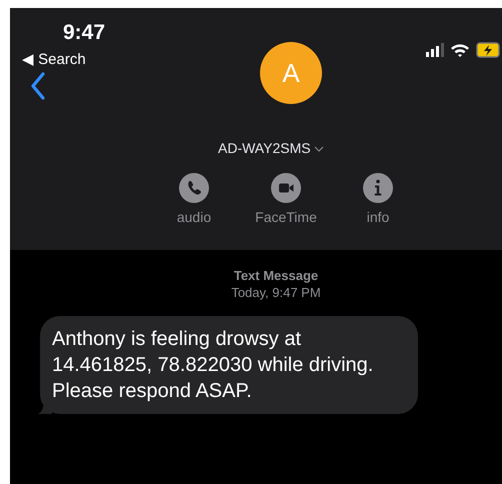 Image resolution: width=502 pixels, height=484 pixels. I want to click on action-label: FaceTime, so click(286, 217).